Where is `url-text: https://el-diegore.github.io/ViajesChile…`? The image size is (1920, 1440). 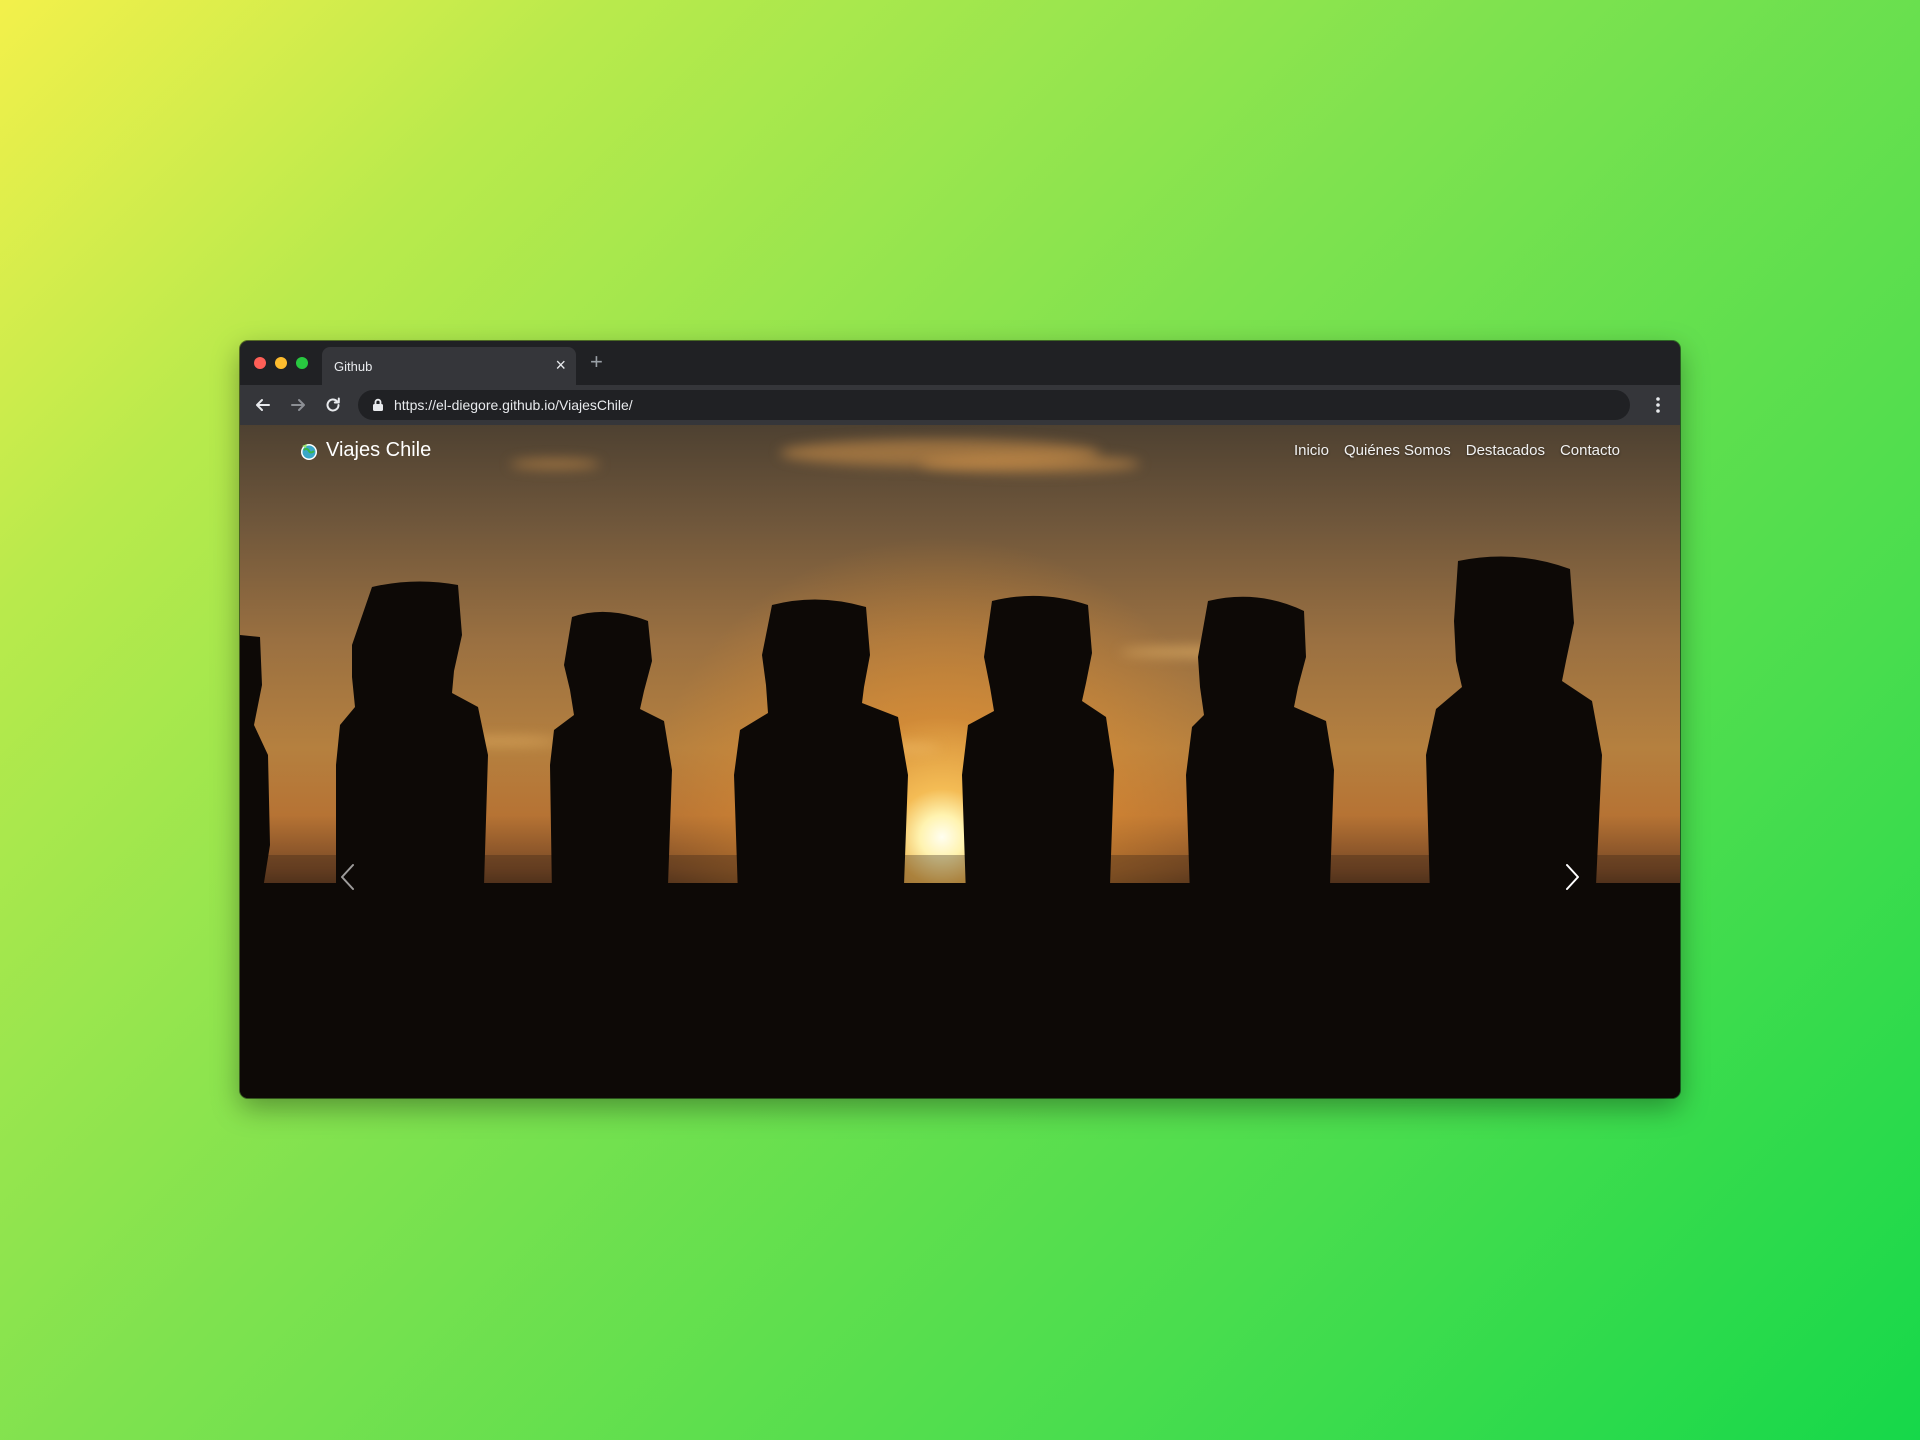
url-text: https://el-diegore.github.io/ViajesChile… is located at coordinates (513, 405).